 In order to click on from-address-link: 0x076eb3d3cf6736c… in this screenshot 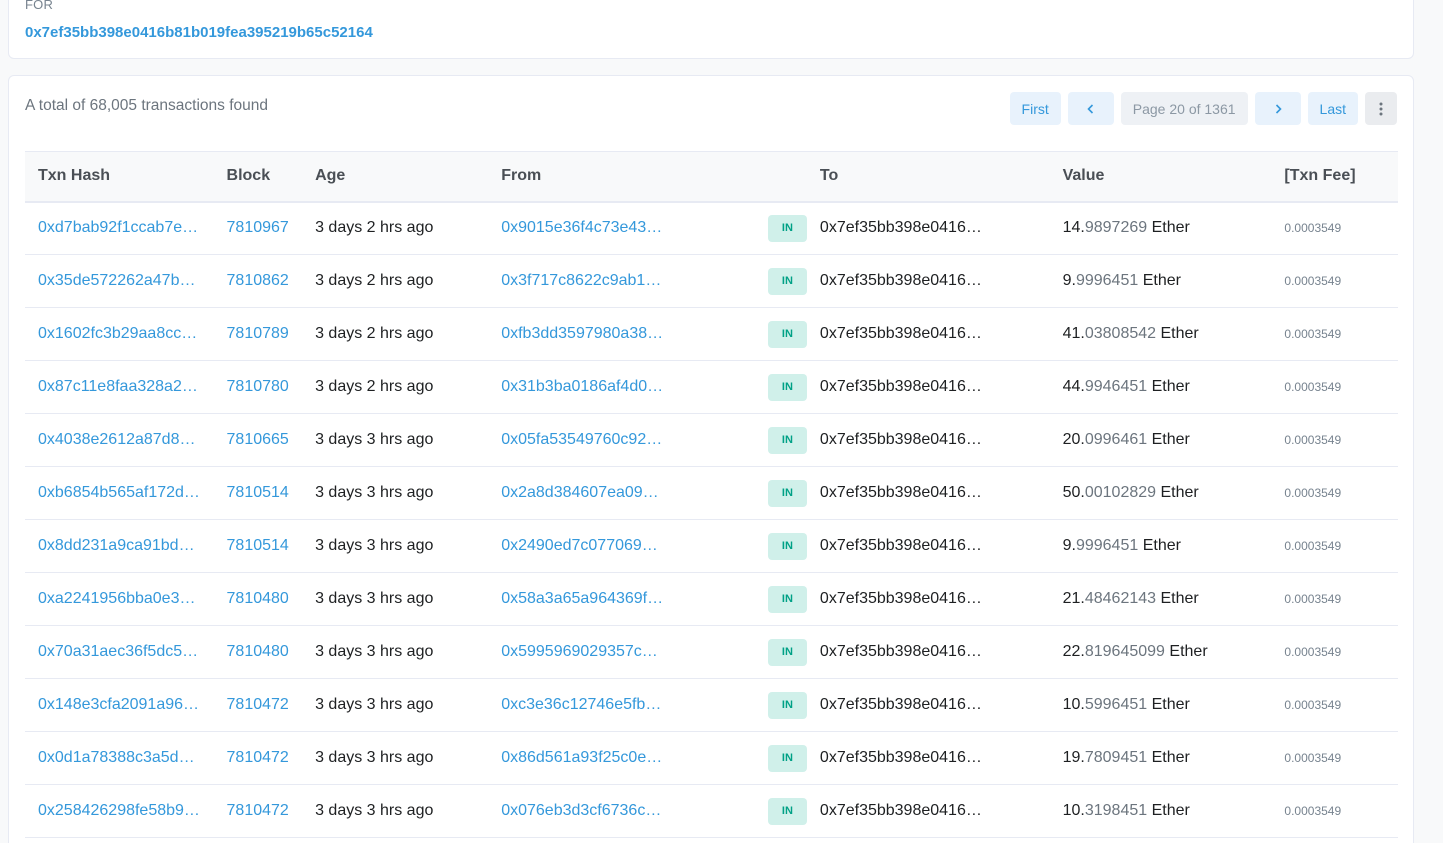, I will do `click(581, 811)`.